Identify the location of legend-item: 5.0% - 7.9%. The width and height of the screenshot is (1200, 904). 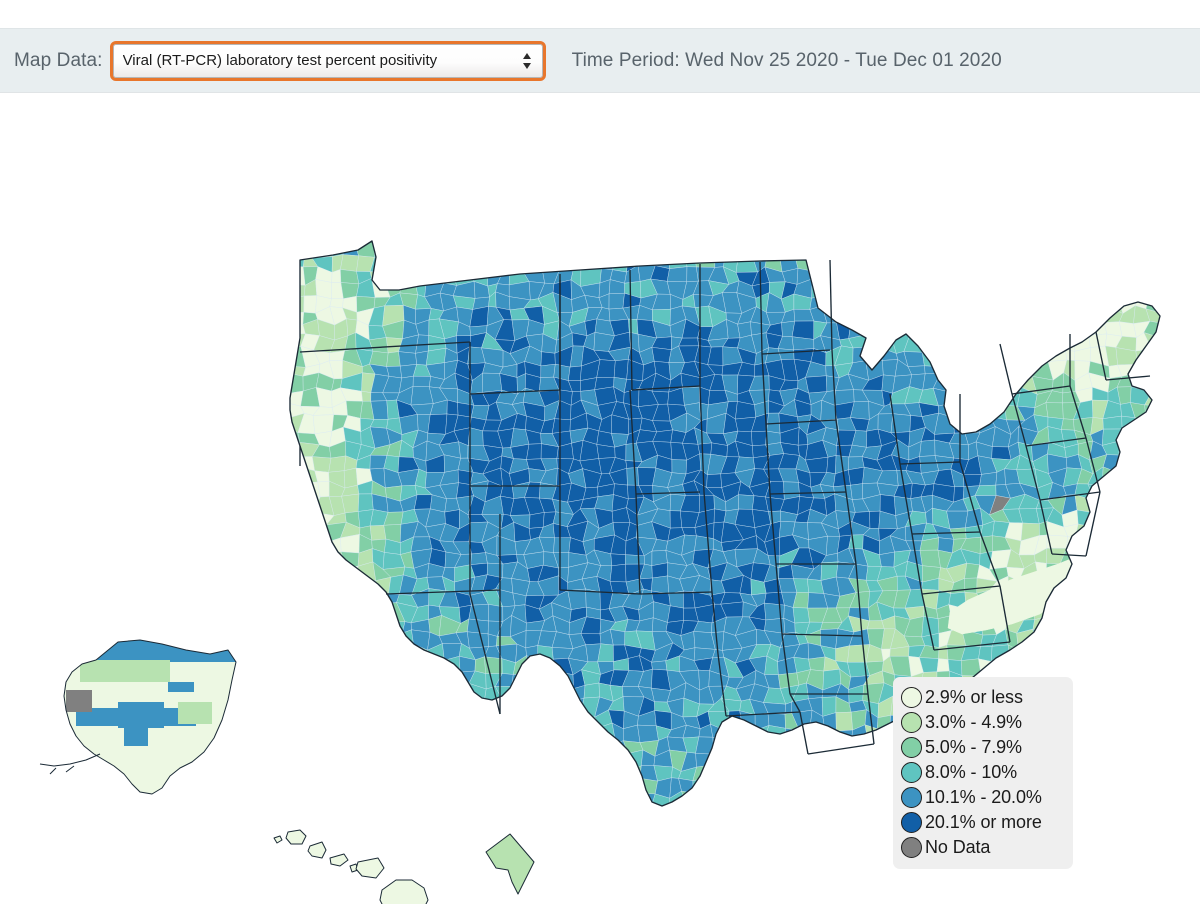
(982, 747).